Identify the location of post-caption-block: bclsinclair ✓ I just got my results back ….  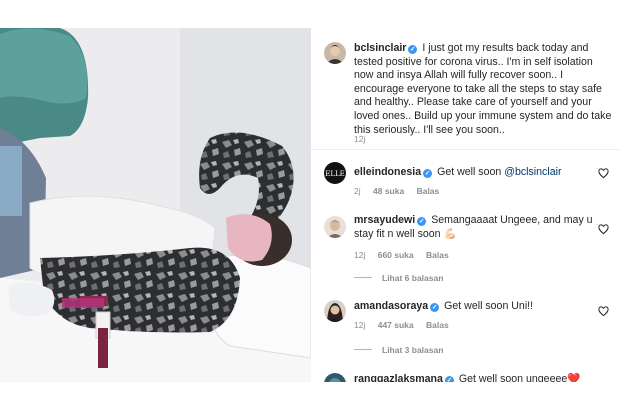
(465, 89).